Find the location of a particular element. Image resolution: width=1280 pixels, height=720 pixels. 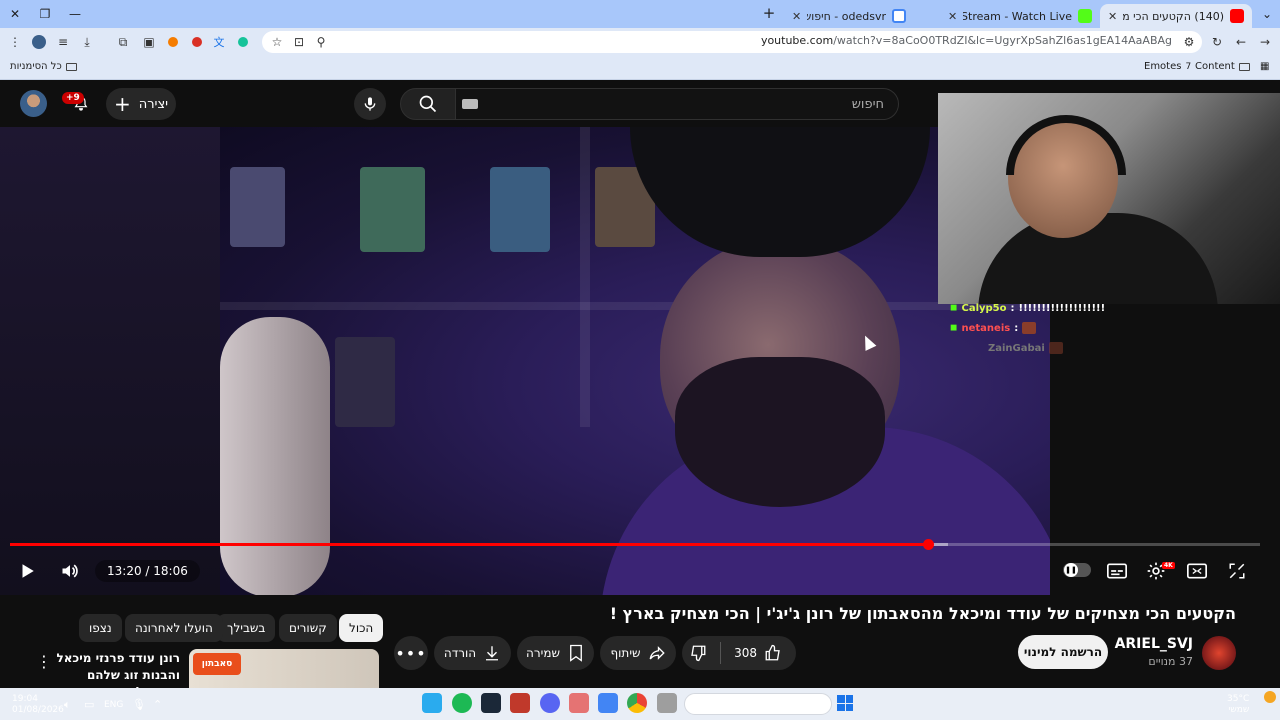

download-label: הורדה is located at coordinates (460, 653).